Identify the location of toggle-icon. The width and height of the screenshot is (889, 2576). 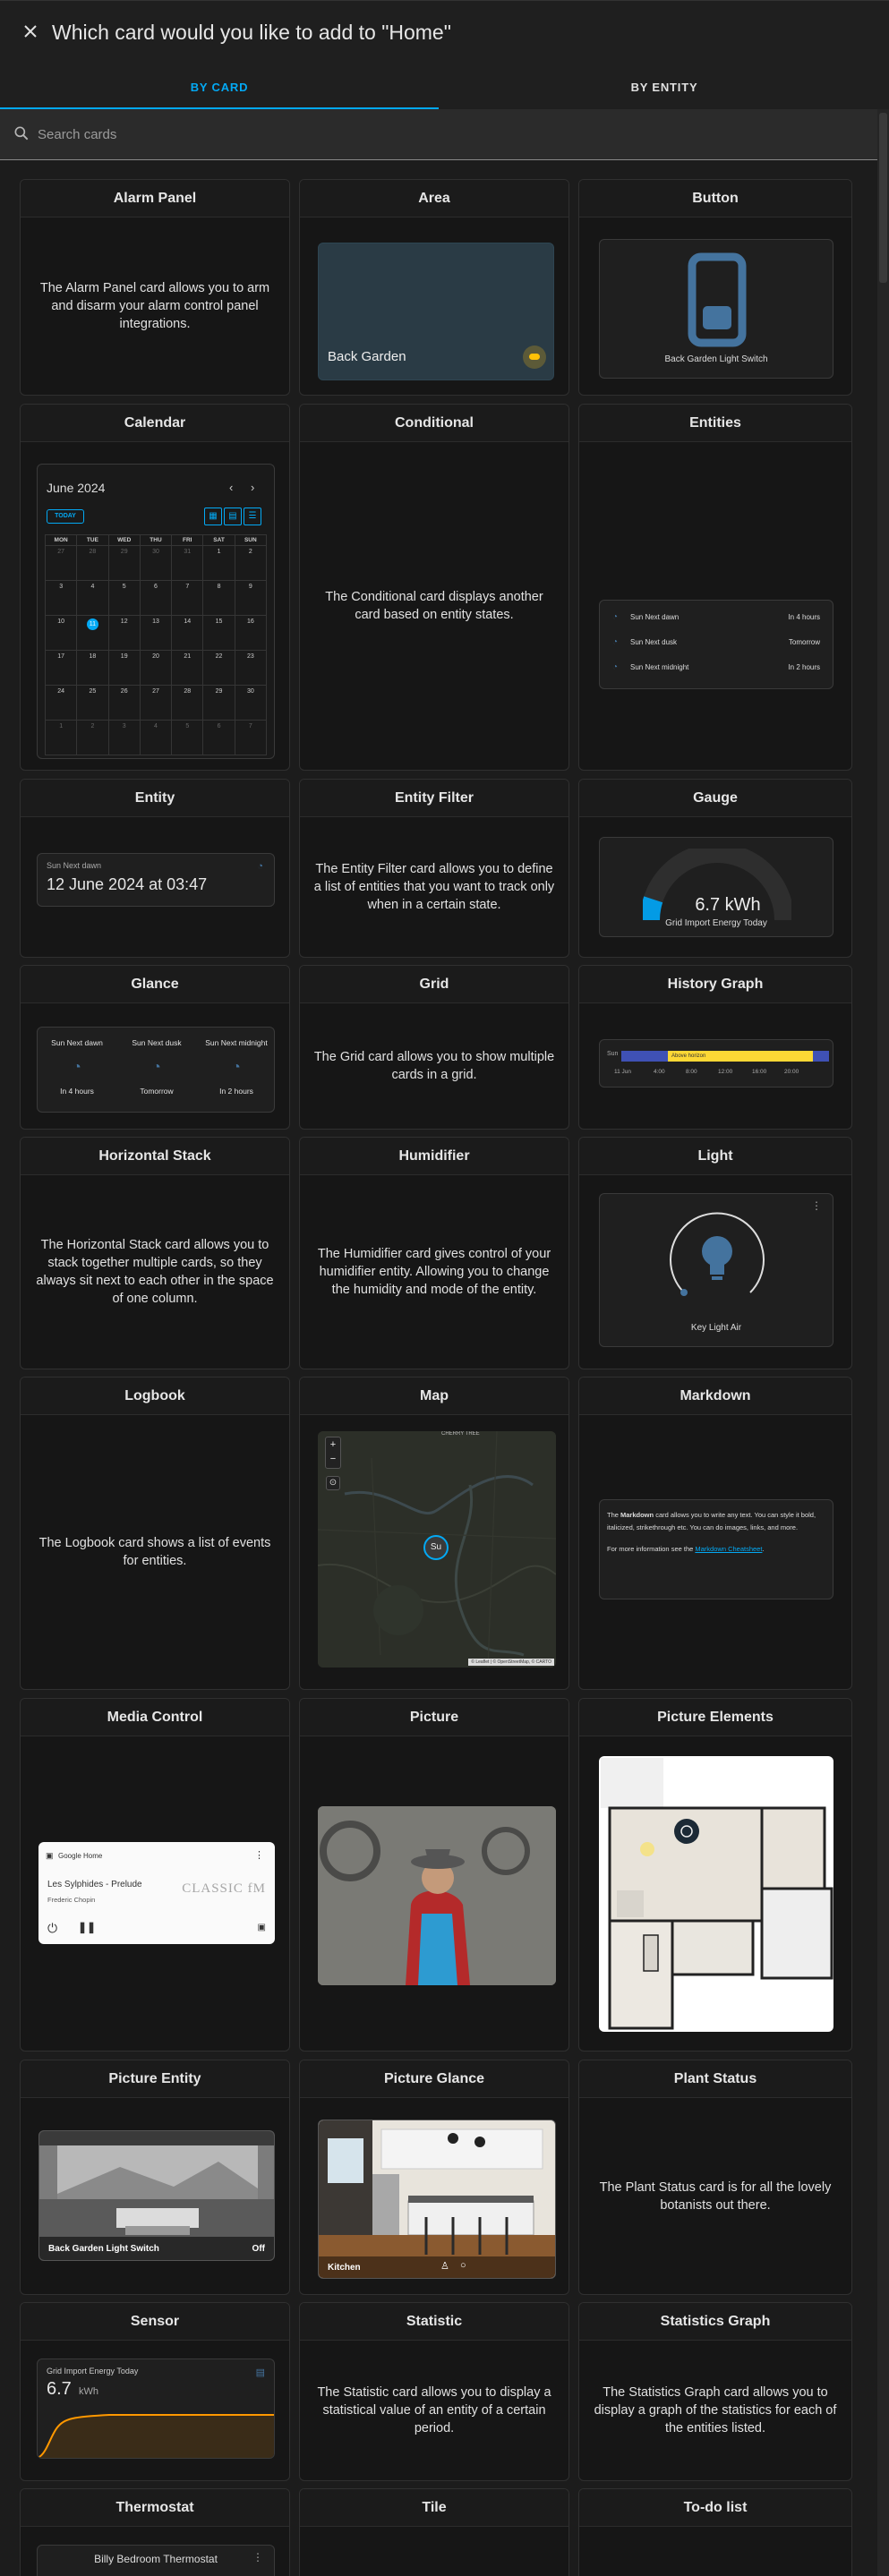
(534, 357).